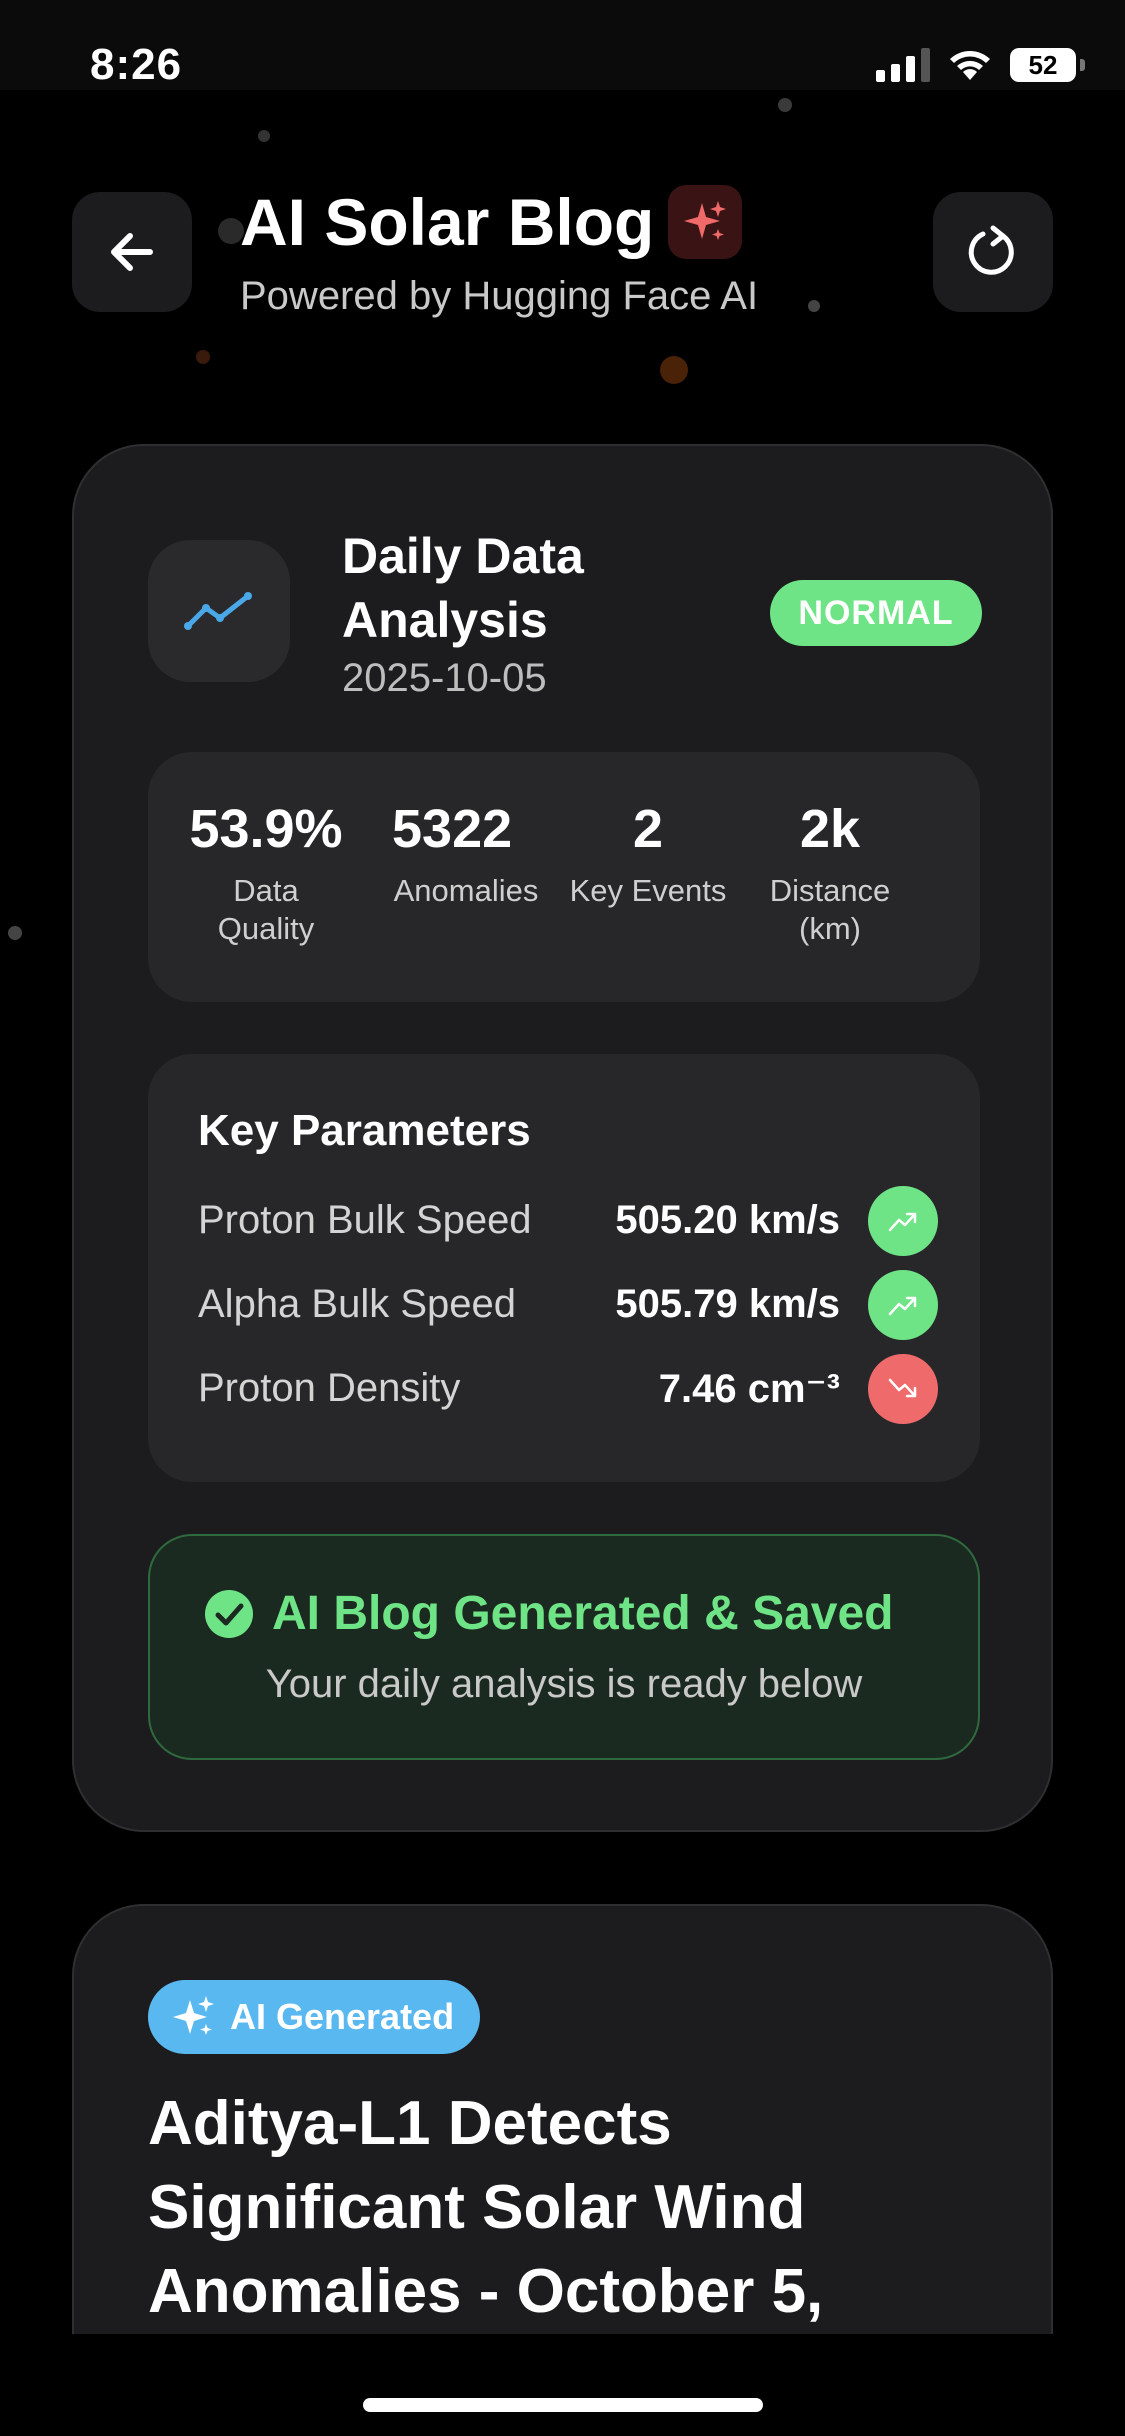  What do you see at coordinates (364, 1130) in the screenshot?
I see `key-parameters-title: Key Parameters` at bounding box center [364, 1130].